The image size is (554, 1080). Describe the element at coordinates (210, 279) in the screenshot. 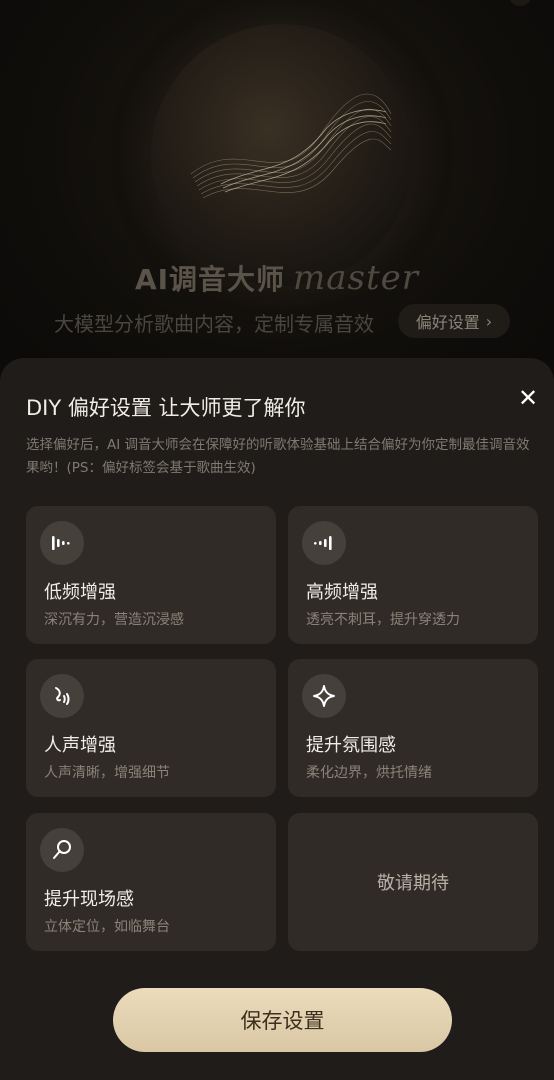

I see `hero-title-cn: AI调音大师` at that location.